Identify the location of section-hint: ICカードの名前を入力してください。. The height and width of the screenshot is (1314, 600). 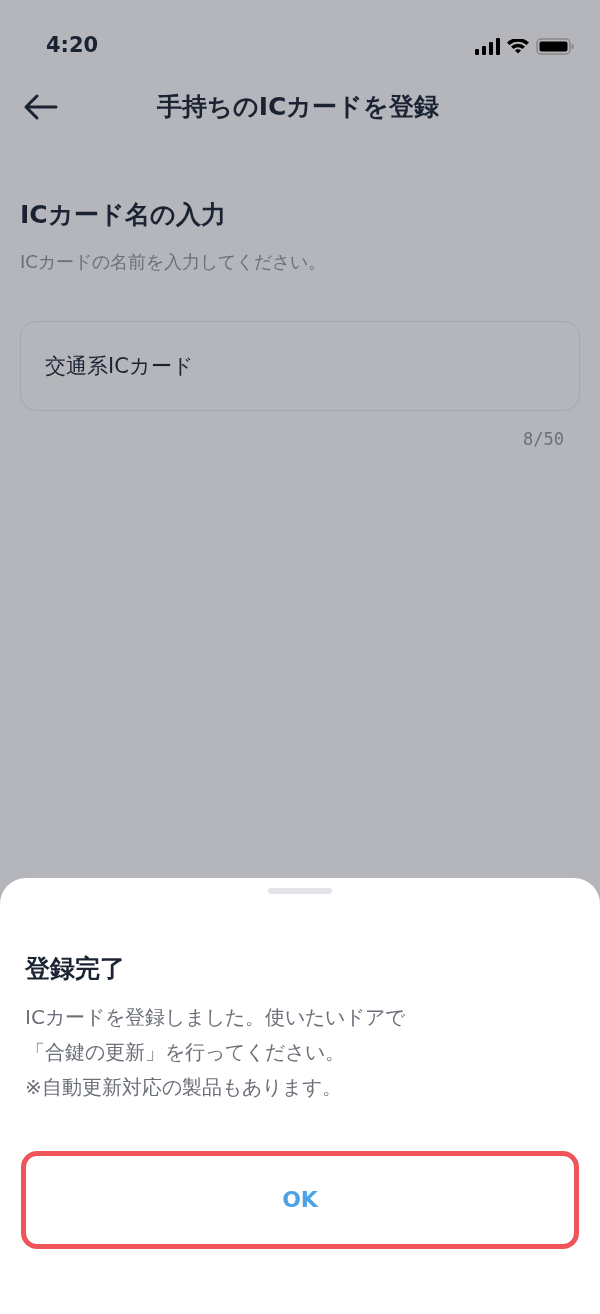
(173, 261).